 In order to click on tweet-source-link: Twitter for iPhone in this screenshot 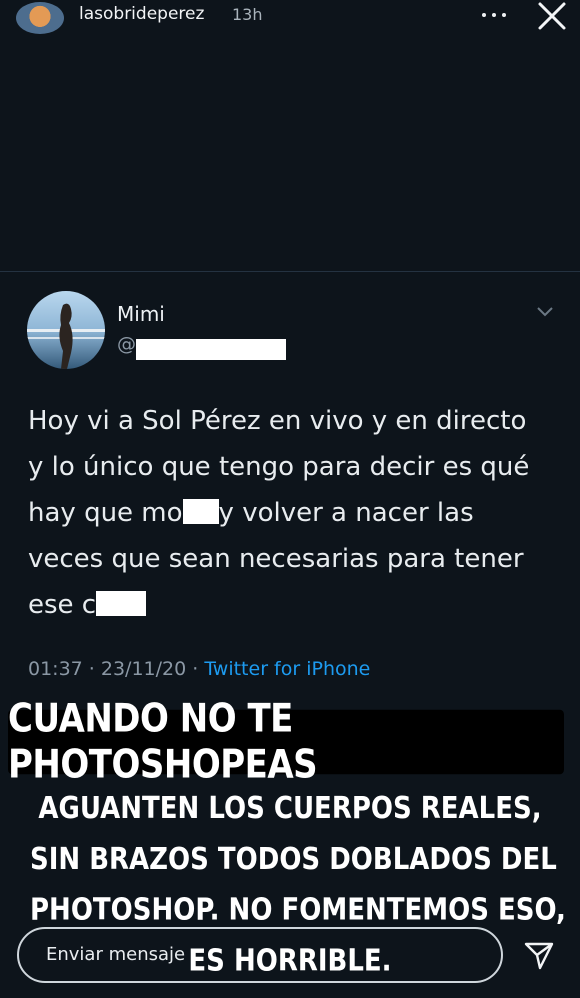, I will do `click(287, 669)`.